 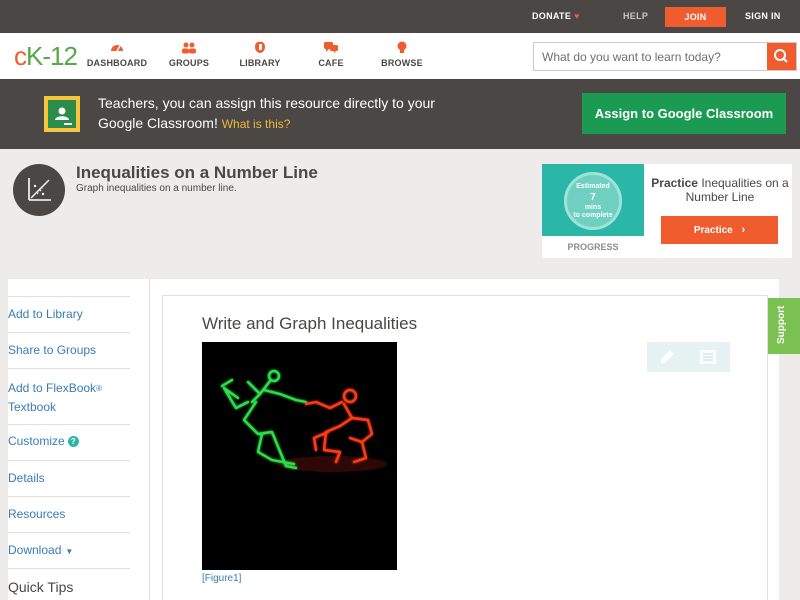 What do you see at coordinates (197, 172) in the screenshot?
I see `concept-title: Inequalities on a Number Line` at bounding box center [197, 172].